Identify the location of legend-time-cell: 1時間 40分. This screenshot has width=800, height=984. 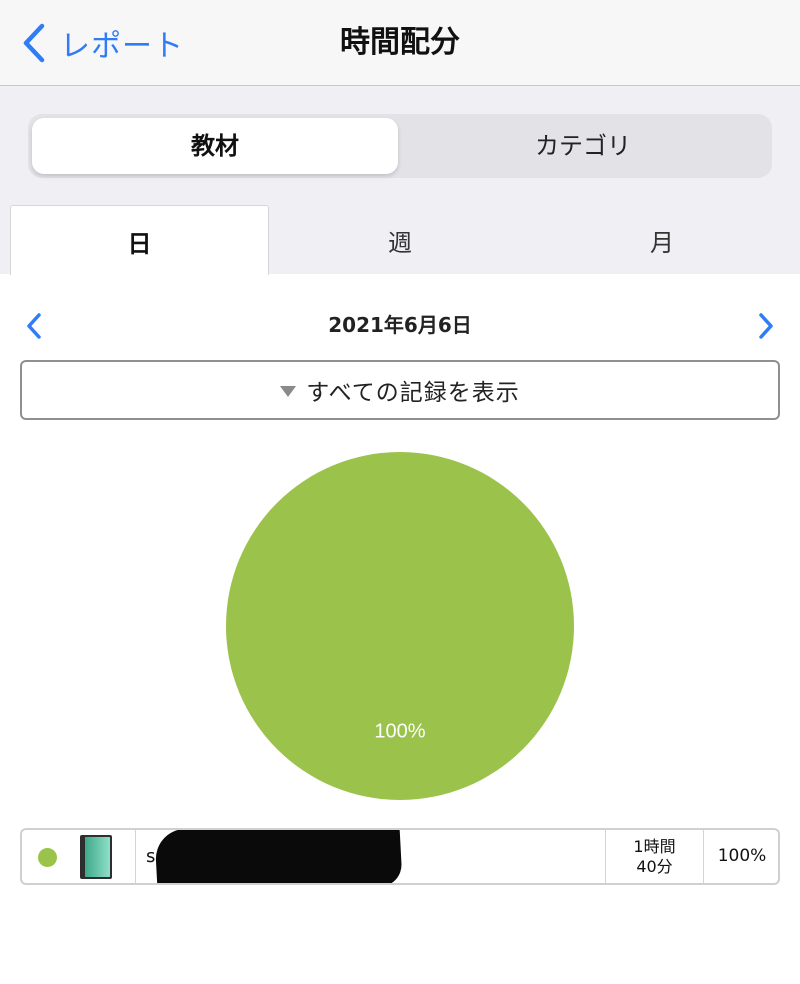
(655, 856).